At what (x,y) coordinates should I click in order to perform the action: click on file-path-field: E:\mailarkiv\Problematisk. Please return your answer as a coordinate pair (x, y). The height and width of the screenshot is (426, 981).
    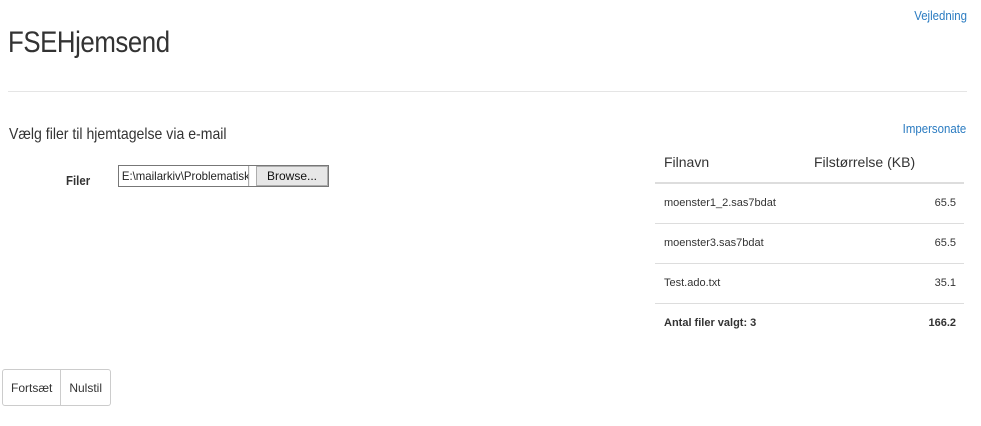
    Looking at the image, I should click on (184, 176).